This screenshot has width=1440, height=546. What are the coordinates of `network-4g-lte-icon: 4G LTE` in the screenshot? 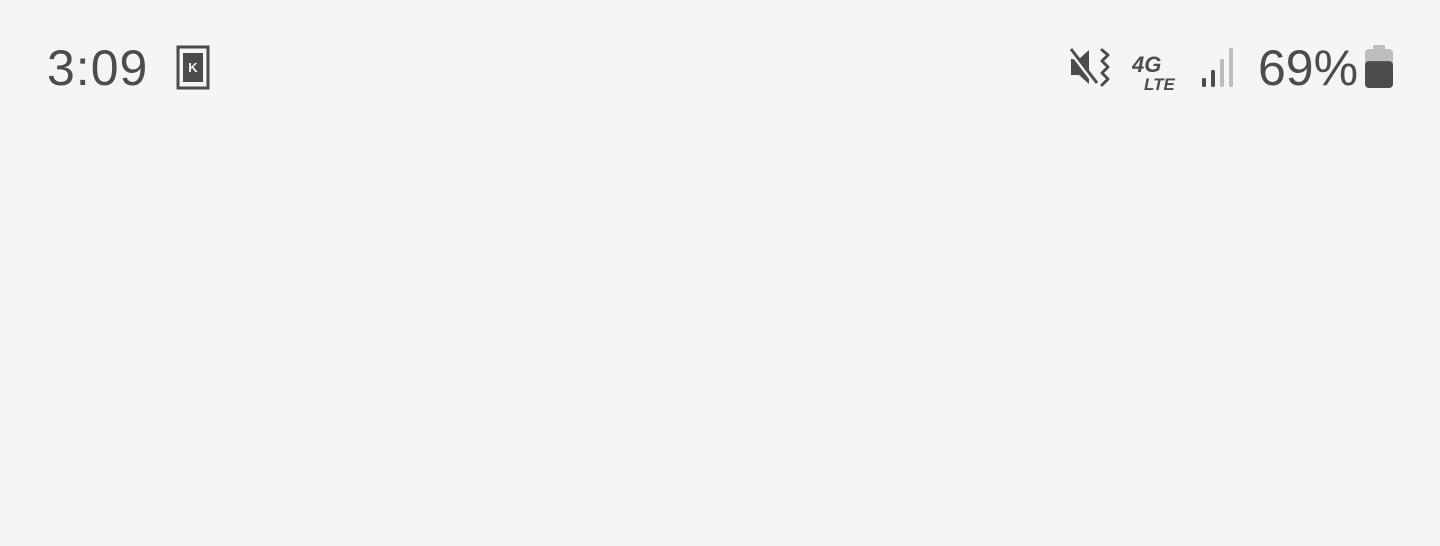 It's located at (1154, 72).